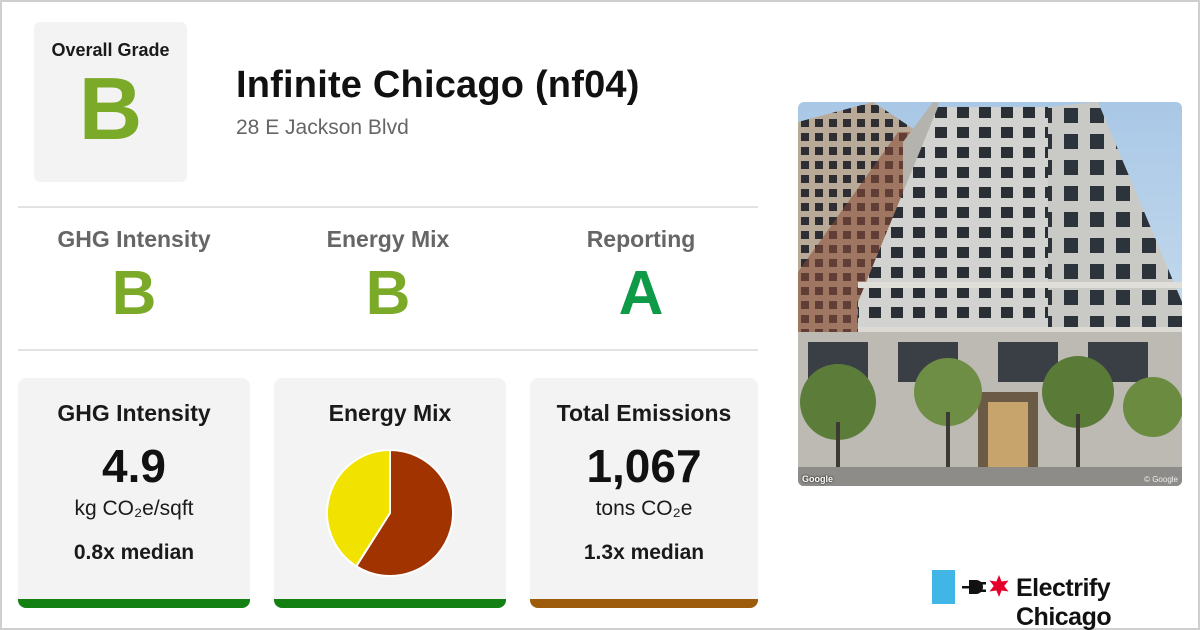  What do you see at coordinates (1161, 479) in the screenshot?
I see `photo-copyright: © Google` at bounding box center [1161, 479].